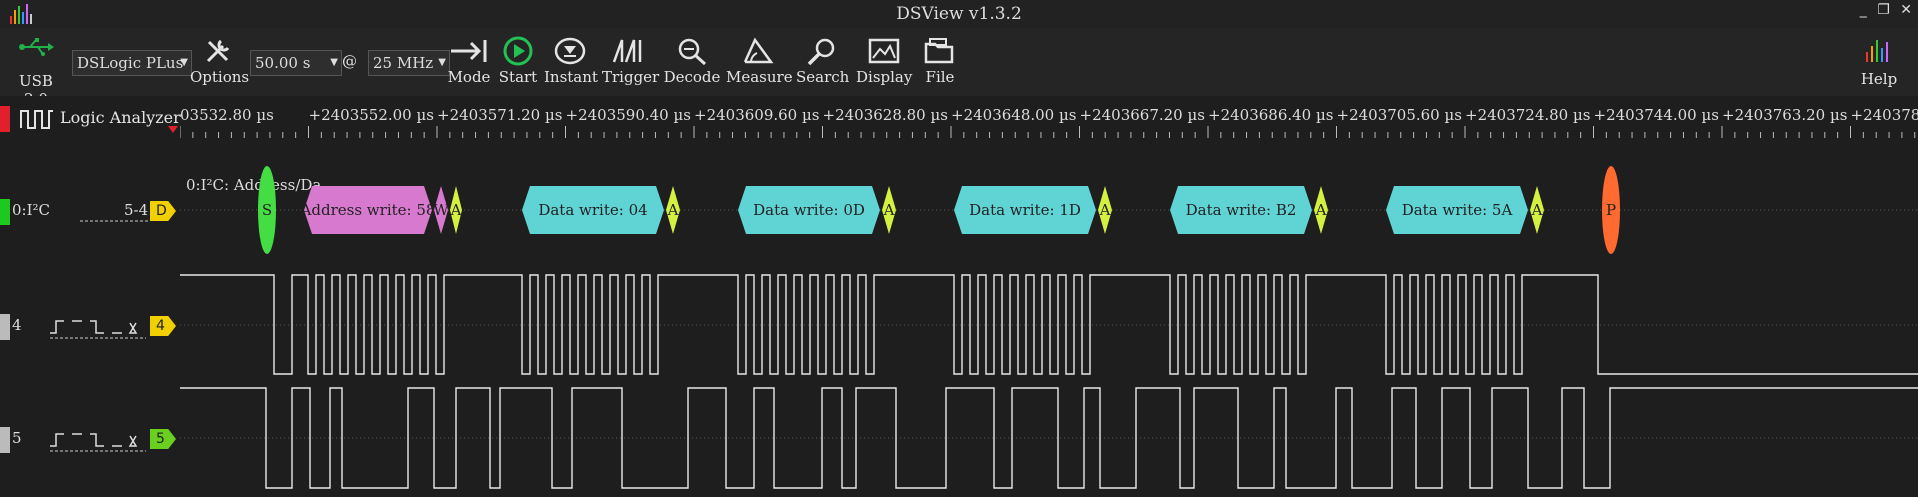 This screenshot has width=1918, height=497. Describe the element at coordinates (1884, 115) in the screenshot. I see `ruler-tick-label: +2403782.40 µs` at that location.